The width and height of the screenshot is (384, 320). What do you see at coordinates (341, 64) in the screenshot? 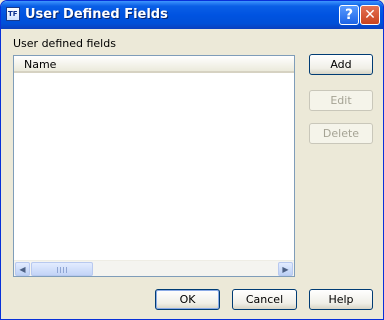
I see `add-button: Add` at bounding box center [341, 64].